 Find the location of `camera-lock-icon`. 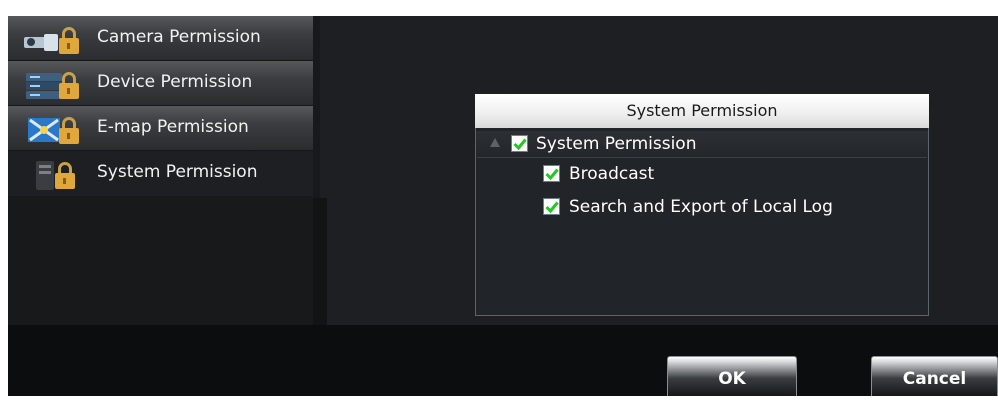

camera-lock-icon is located at coordinates (51, 40).